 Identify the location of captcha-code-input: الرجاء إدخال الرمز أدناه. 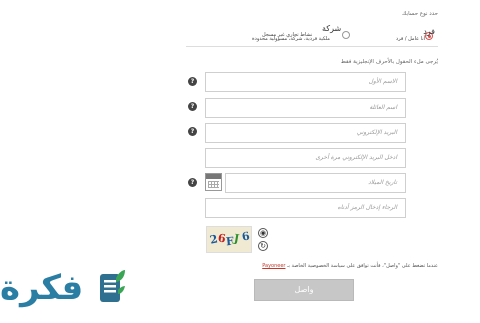
(305, 208).